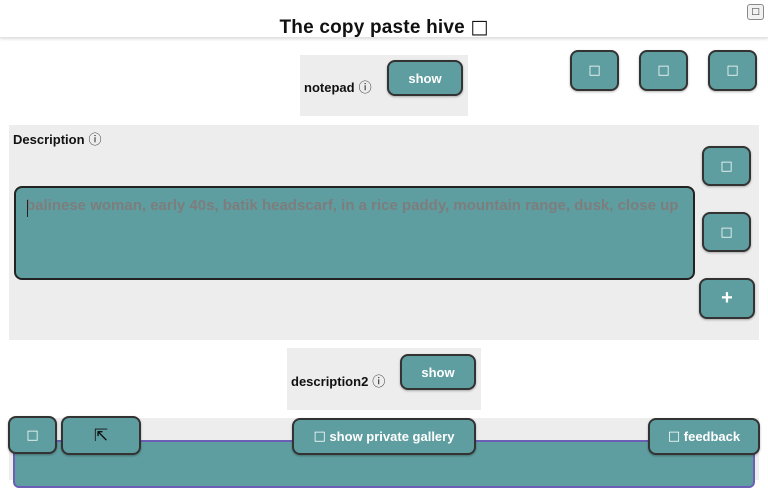 The width and height of the screenshot is (768, 488). Describe the element at coordinates (438, 372) in the screenshot. I see `description2-show-button: show` at that location.